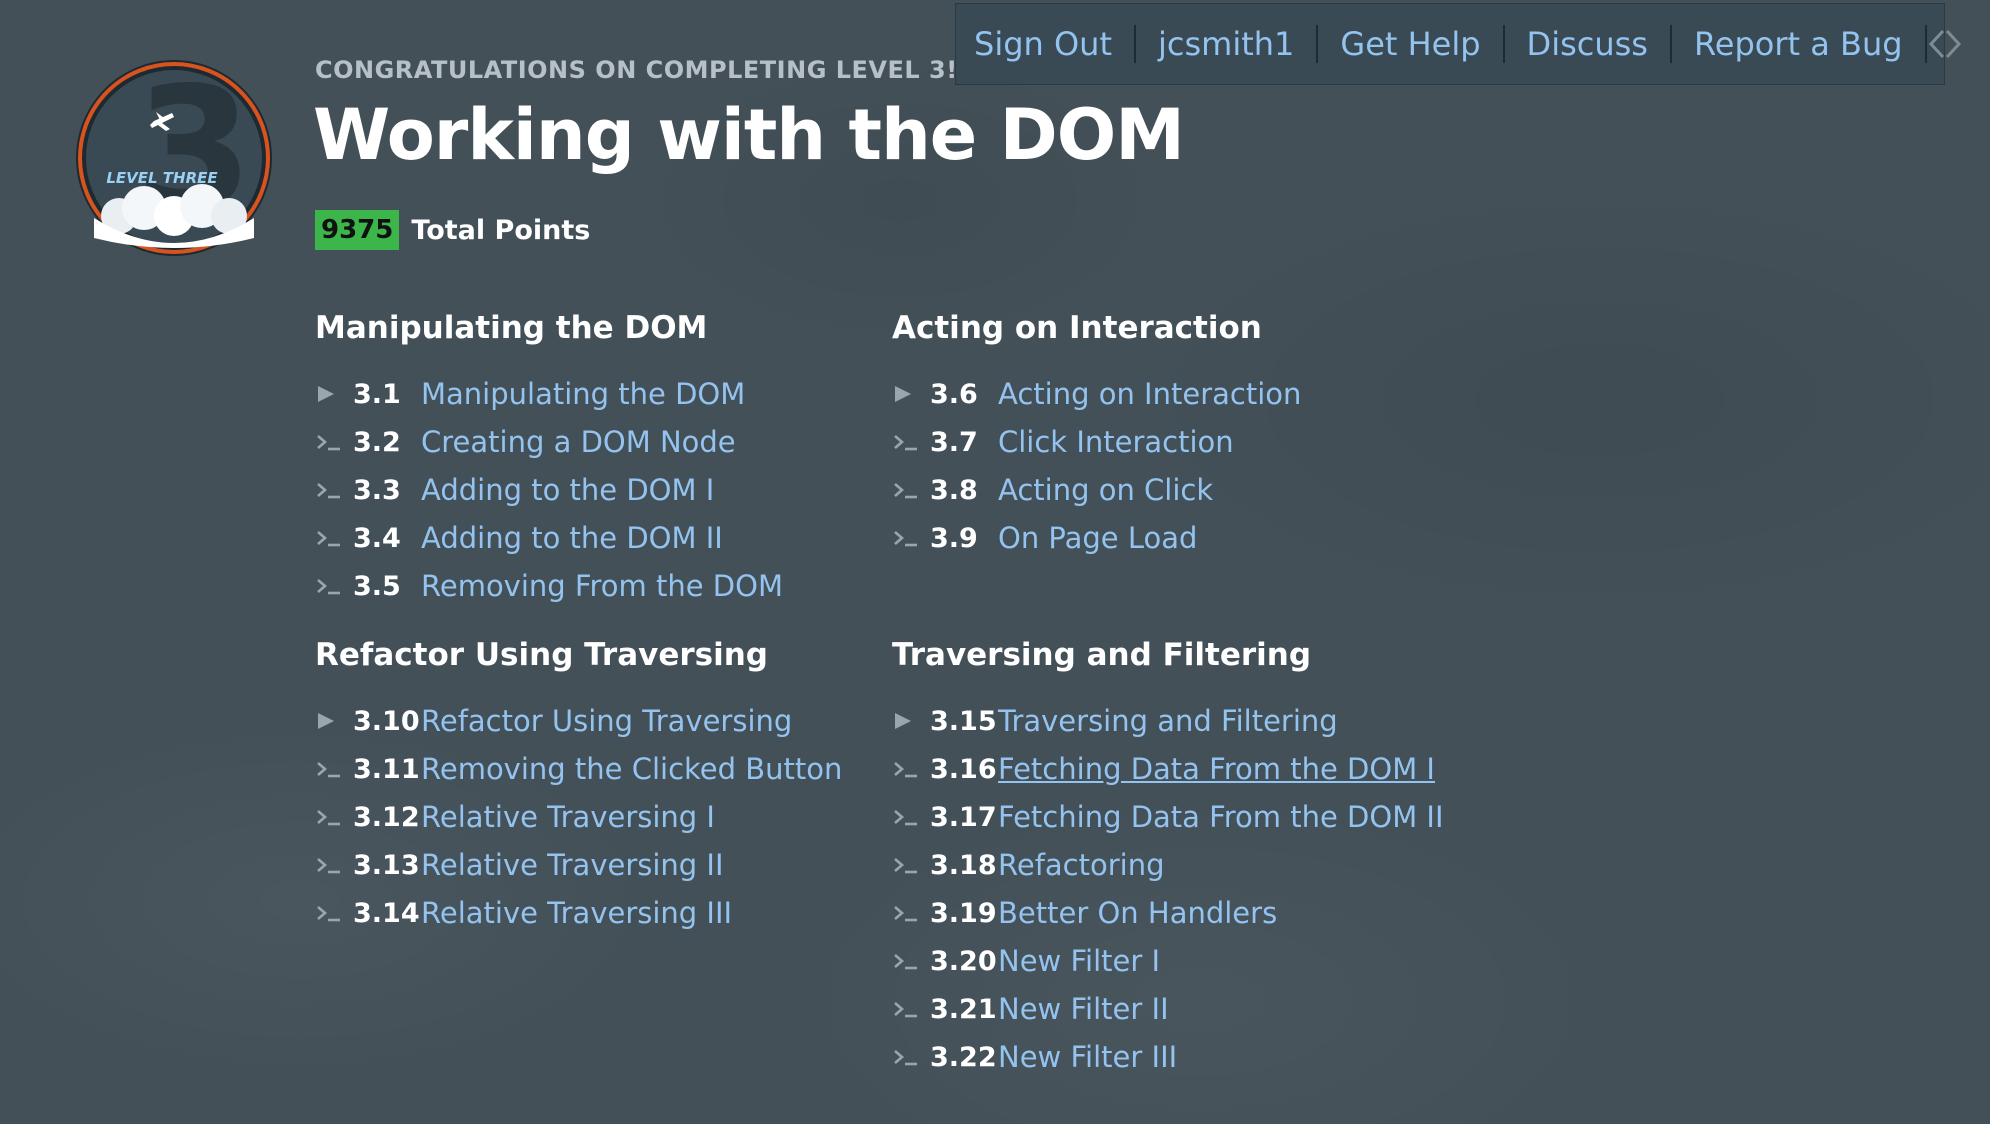 This screenshot has height=1124, width=1990. What do you see at coordinates (377, 538) in the screenshot?
I see `item-number: 3.4` at bounding box center [377, 538].